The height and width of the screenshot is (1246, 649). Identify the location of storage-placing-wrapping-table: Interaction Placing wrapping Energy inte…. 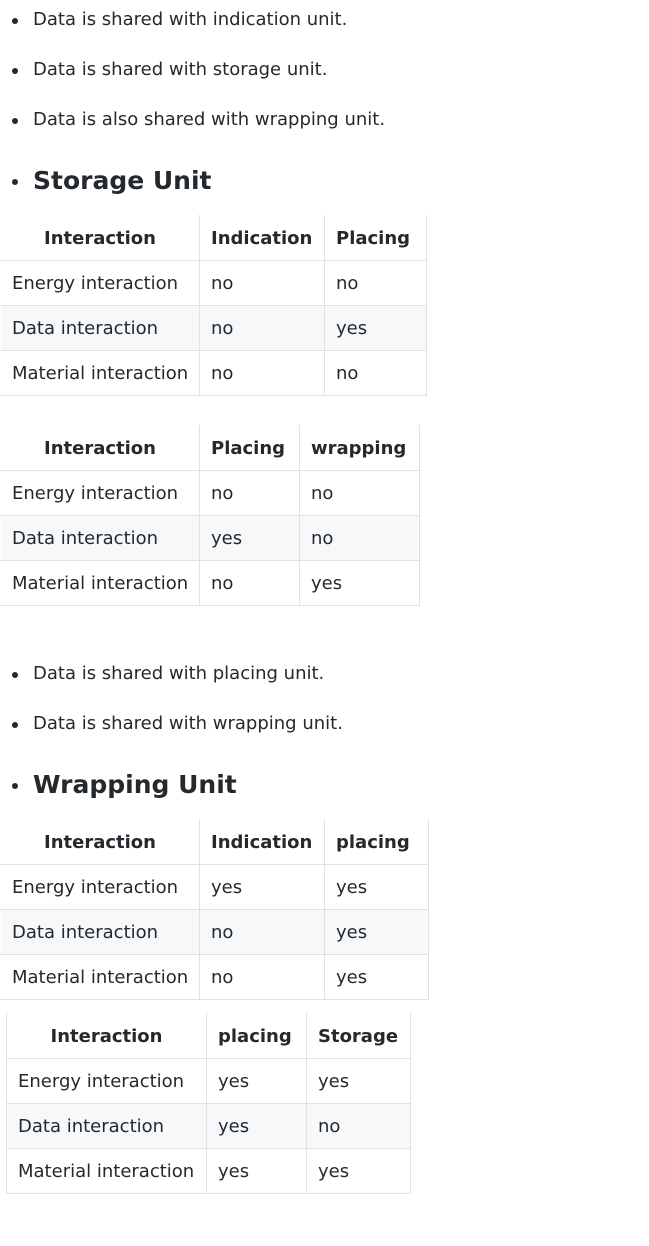
(210, 515).